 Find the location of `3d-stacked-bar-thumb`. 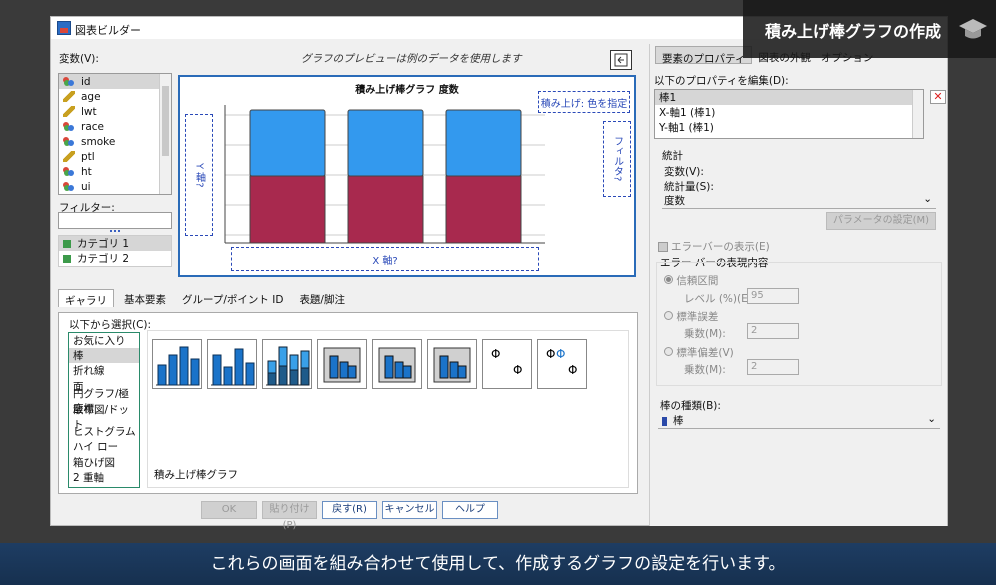

3d-stacked-bar-thumb is located at coordinates (452, 364).